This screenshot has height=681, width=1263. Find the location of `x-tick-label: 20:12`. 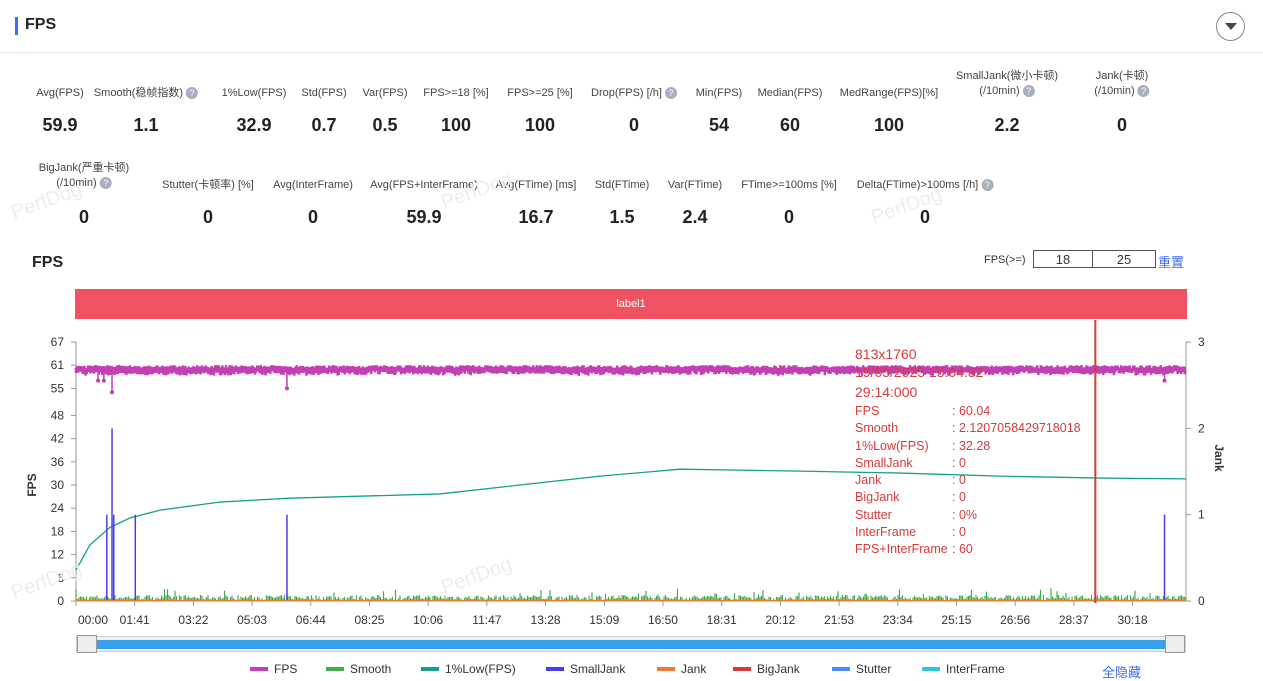

x-tick-label: 20:12 is located at coordinates (780, 620).